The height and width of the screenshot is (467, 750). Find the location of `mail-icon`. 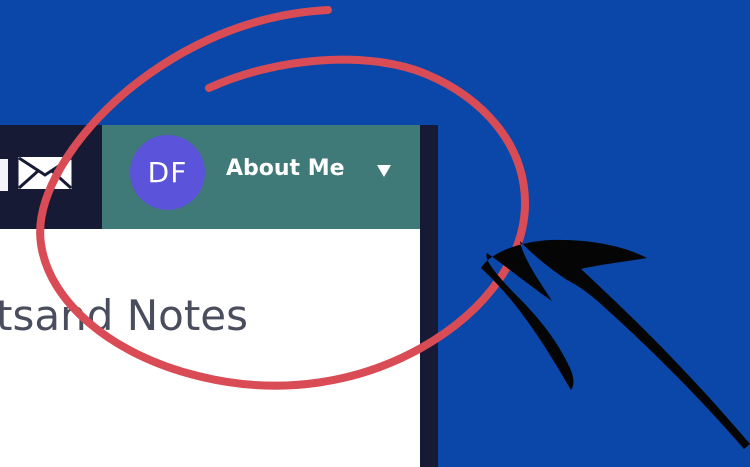

mail-icon is located at coordinates (45, 173).